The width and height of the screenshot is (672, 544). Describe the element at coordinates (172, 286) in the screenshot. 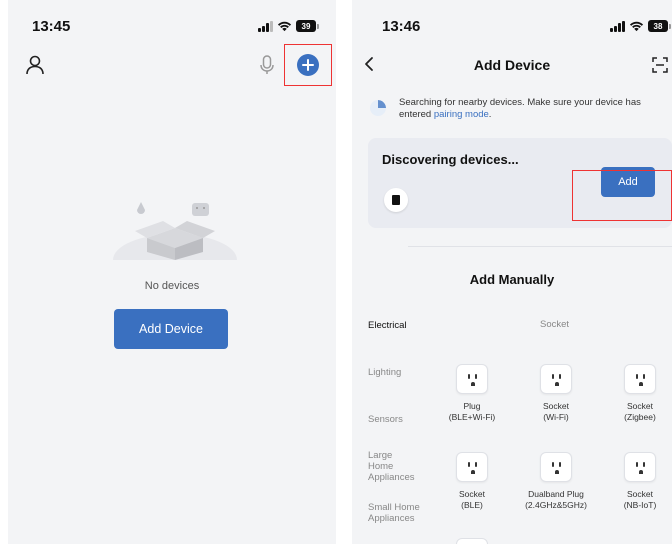

I see `no-devices-text: No devices` at that location.